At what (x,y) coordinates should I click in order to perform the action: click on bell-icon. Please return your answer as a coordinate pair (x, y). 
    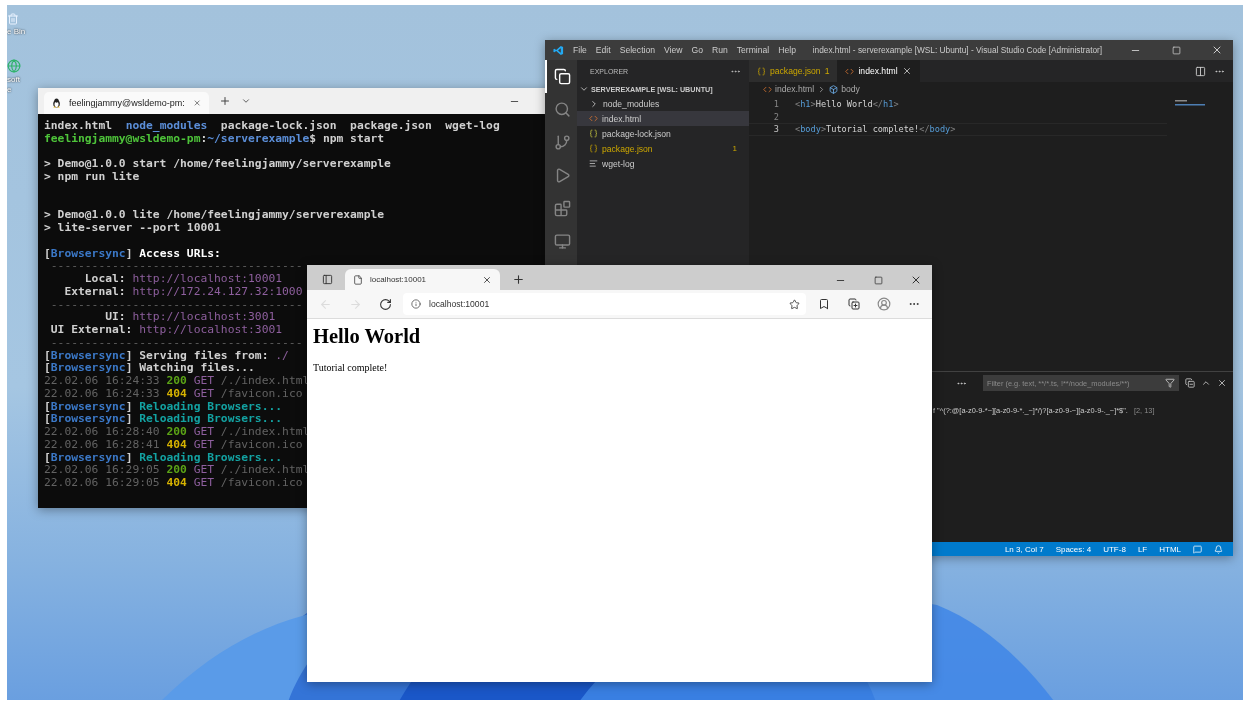
    Looking at the image, I should click on (1218, 549).